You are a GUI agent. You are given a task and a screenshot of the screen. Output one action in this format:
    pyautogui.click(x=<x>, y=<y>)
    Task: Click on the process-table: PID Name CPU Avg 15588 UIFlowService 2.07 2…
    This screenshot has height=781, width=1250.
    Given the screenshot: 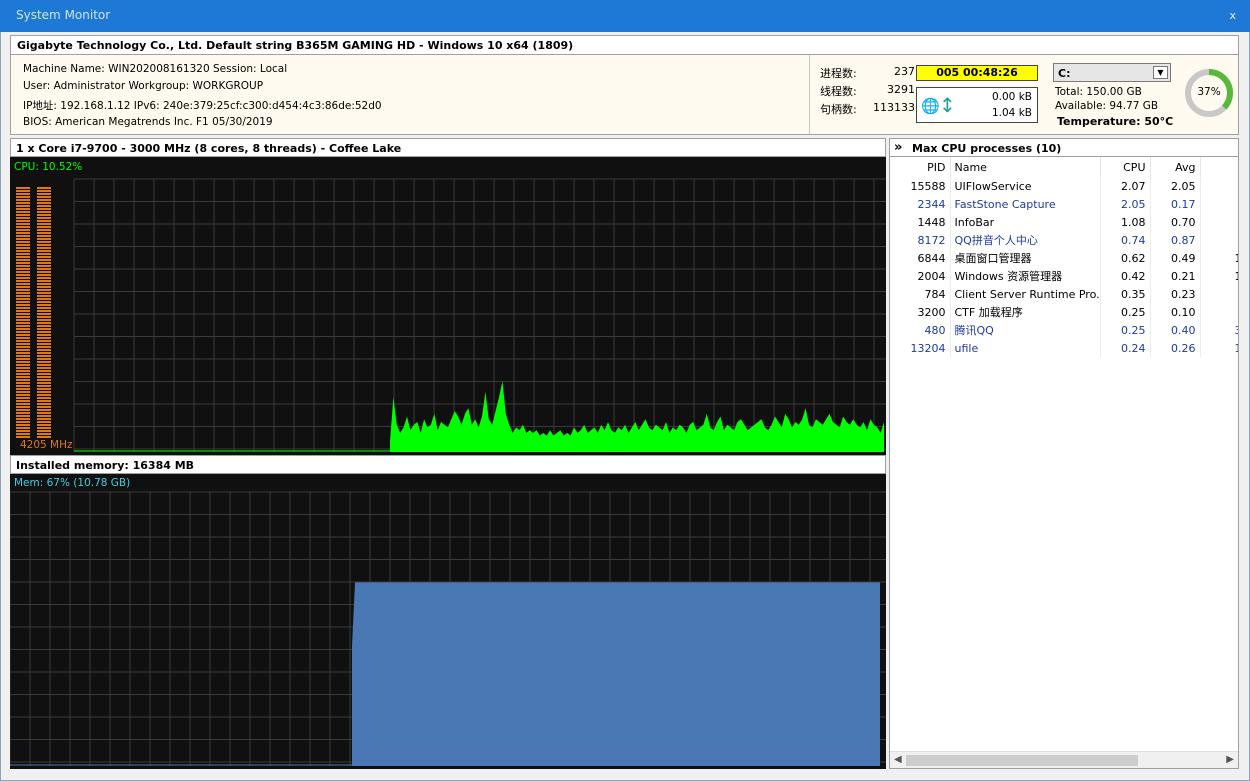 What is the action you would take?
    pyautogui.click(x=1064, y=257)
    